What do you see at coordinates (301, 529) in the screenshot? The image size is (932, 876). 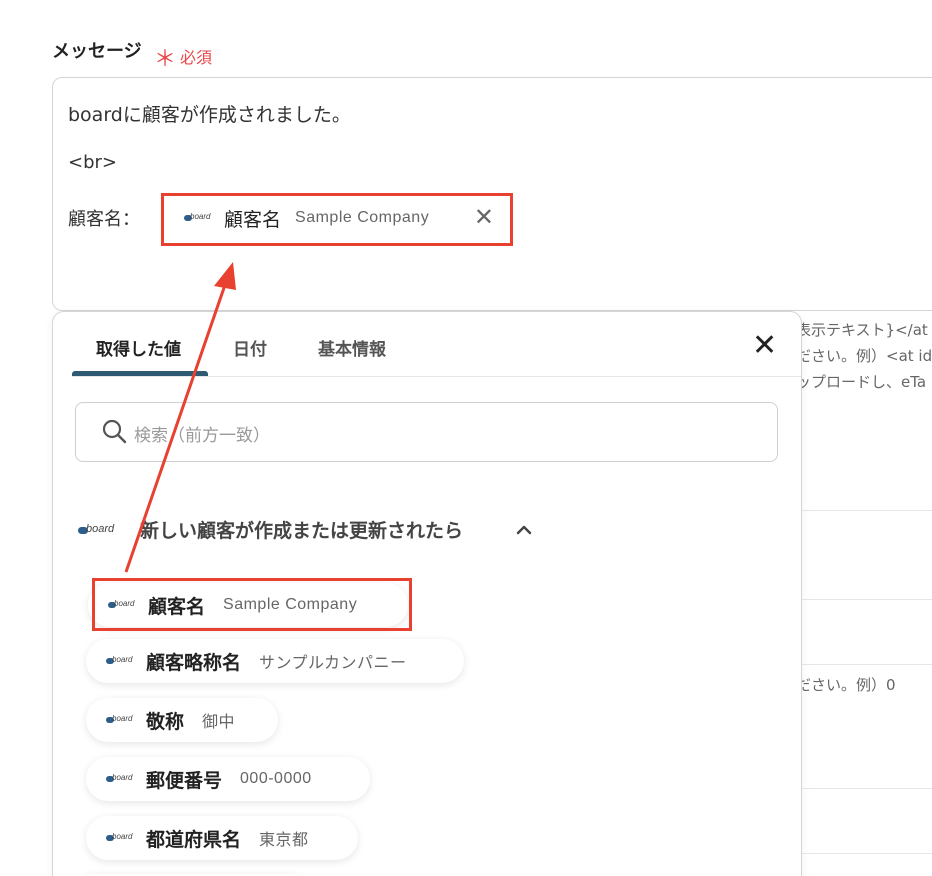 I see `trigger-group-title: 新しい顧客が作成または更新されたら` at bounding box center [301, 529].